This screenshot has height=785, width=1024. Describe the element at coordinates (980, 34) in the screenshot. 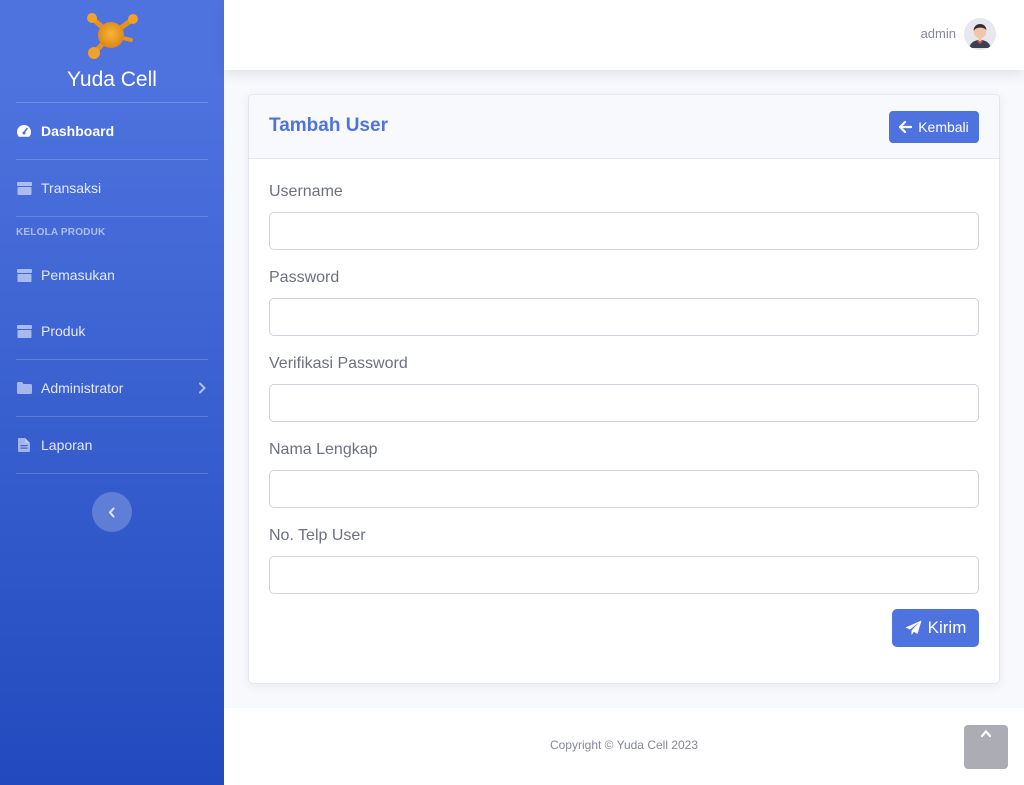

I see `user-avatar-icon` at that location.